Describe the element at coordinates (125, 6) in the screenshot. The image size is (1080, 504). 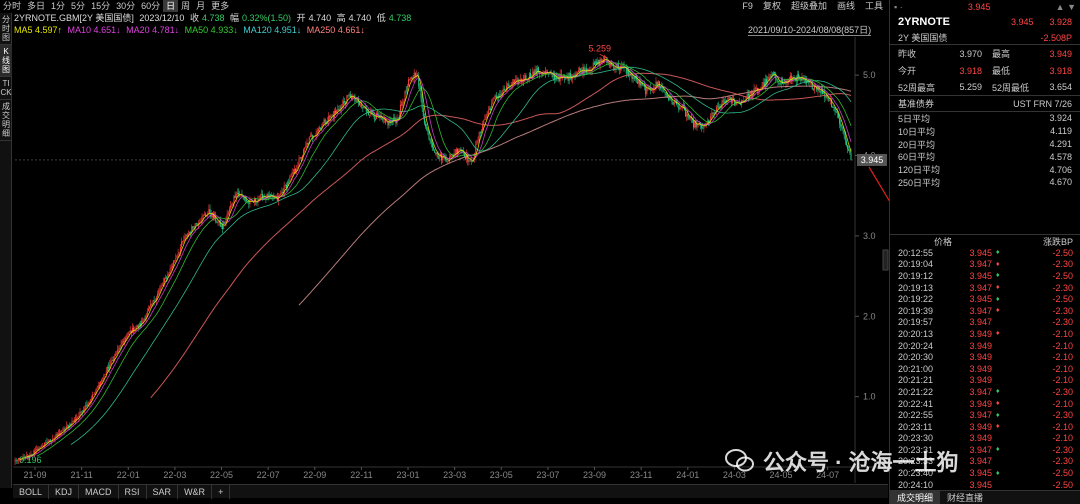
I see `period-tab-5: 30分` at that location.